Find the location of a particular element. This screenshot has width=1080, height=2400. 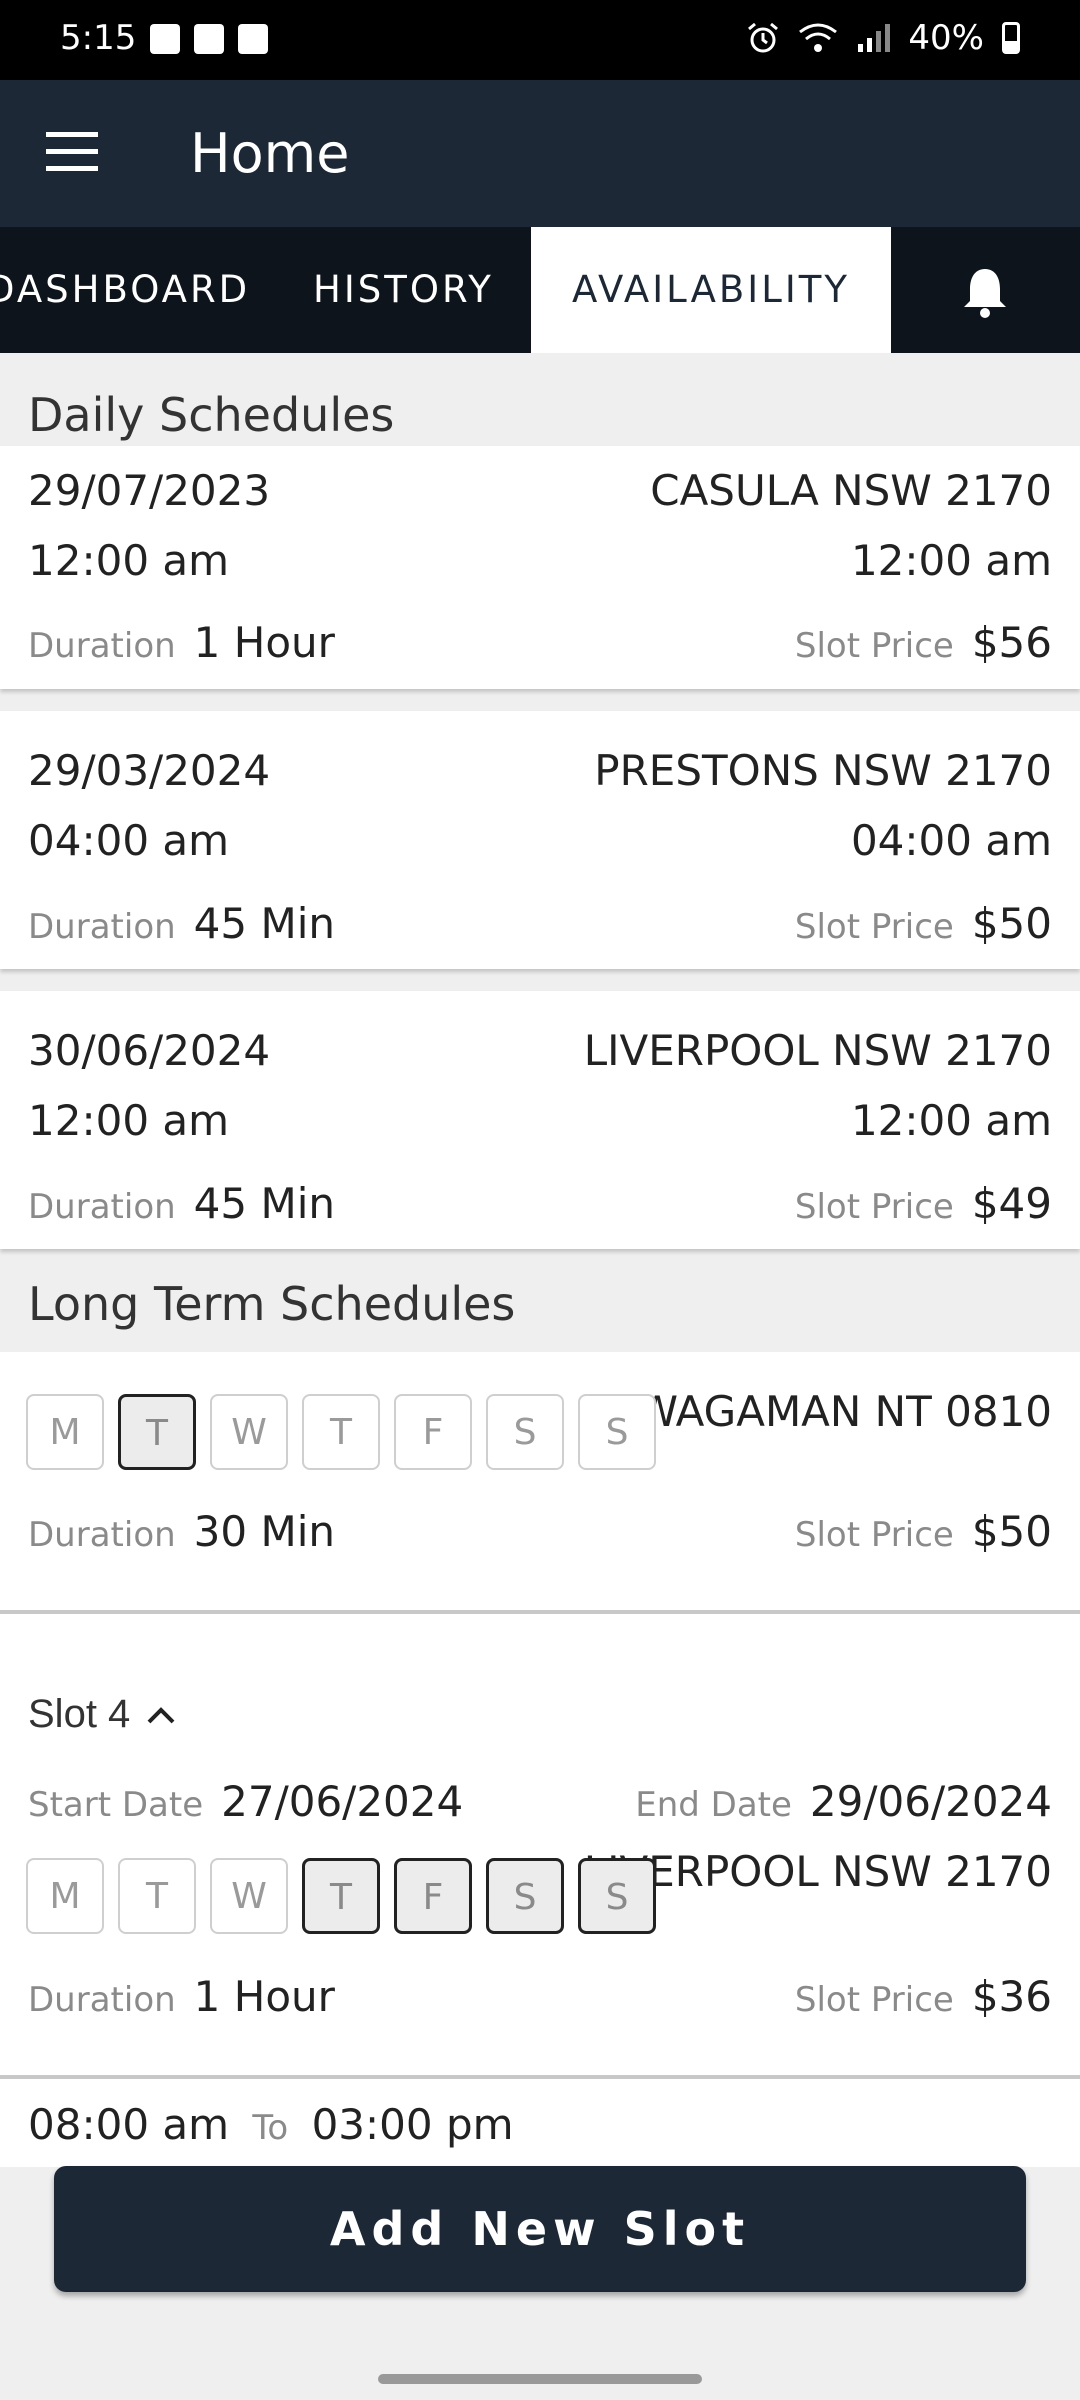

slot-date: 29/07/2023 is located at coordinates (149, 490).